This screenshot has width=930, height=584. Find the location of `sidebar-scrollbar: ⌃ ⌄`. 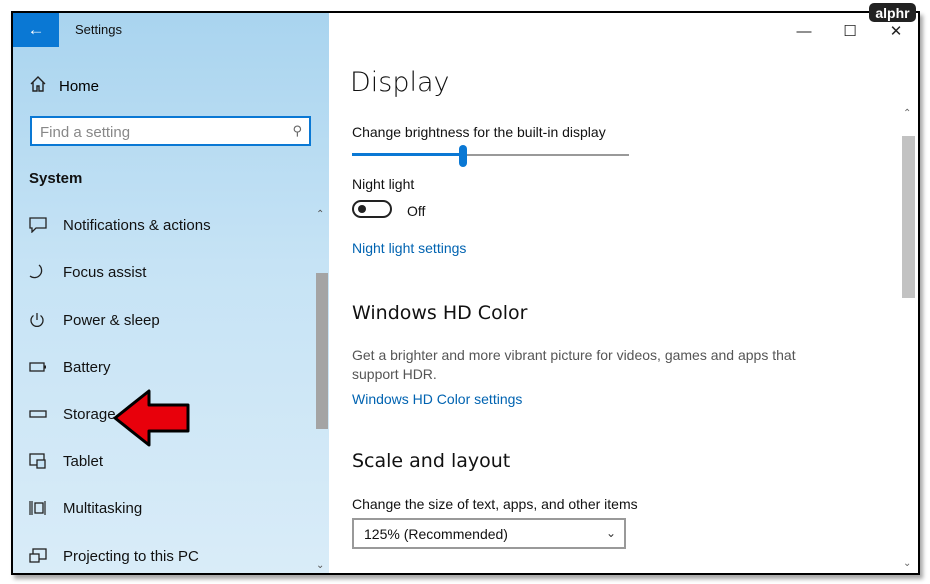

sidebar-scrollbar: ⌃ ⌄ is located at coordinates (321, 391).